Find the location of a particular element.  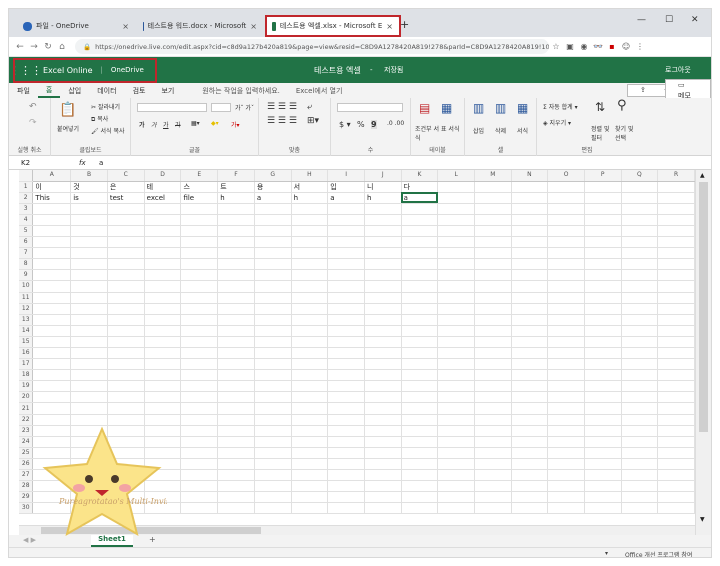

italic-button: 가 is located at coordinates (154, 124).